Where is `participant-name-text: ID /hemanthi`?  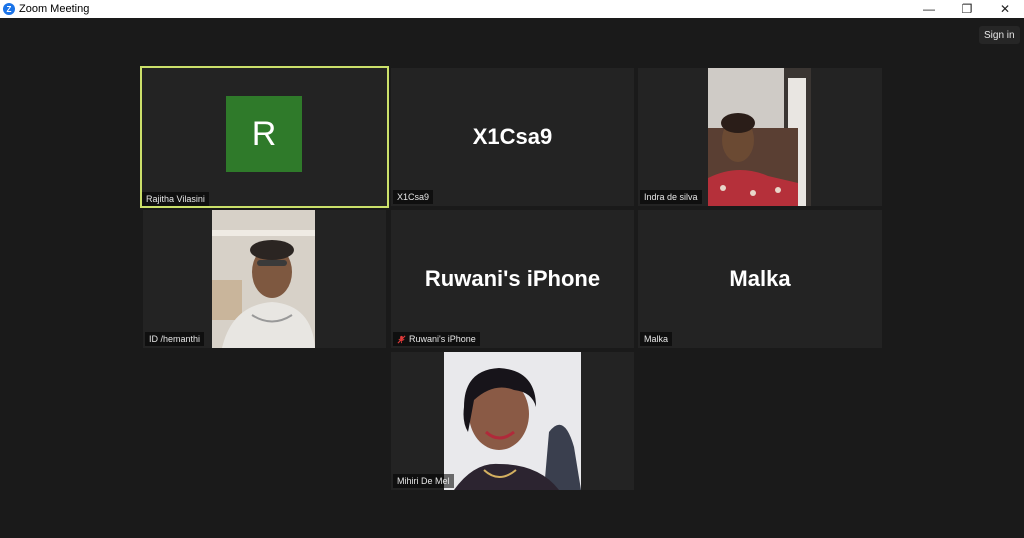 participant-name-text: ID /hemanthi is located at coordinates (175, 339).